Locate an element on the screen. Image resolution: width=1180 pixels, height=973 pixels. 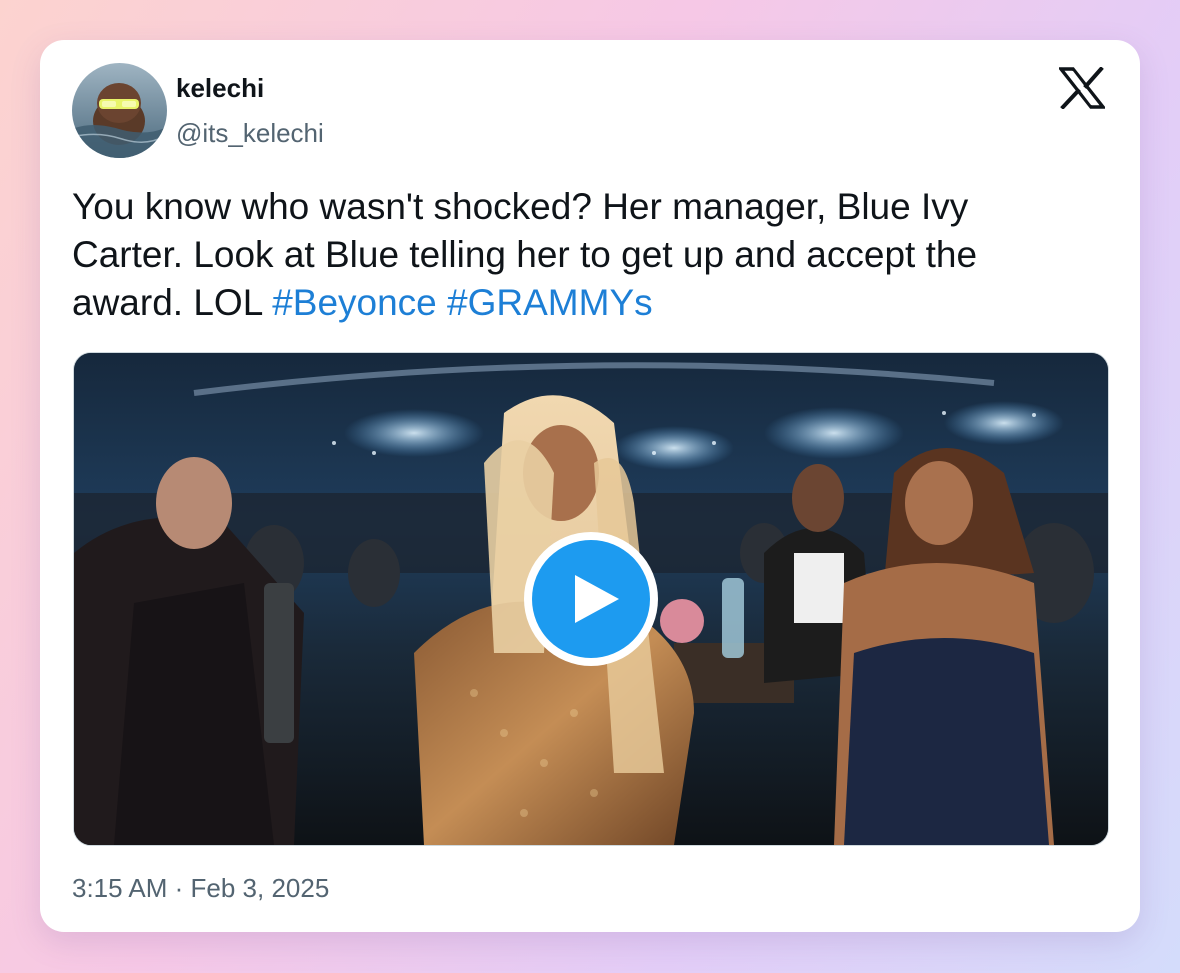
avatar-image is located at coordinates (119, 110).